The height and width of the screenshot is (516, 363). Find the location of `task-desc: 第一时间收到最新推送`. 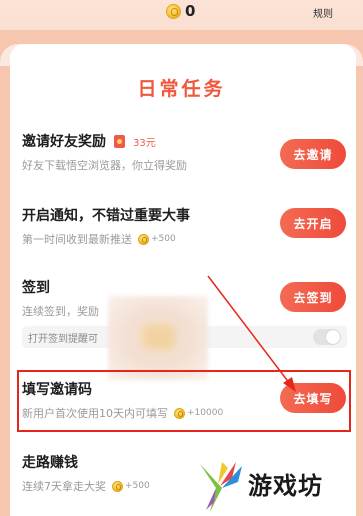

task-desc: 第一时间收到最新推送 is located at coordinates (77, 239).